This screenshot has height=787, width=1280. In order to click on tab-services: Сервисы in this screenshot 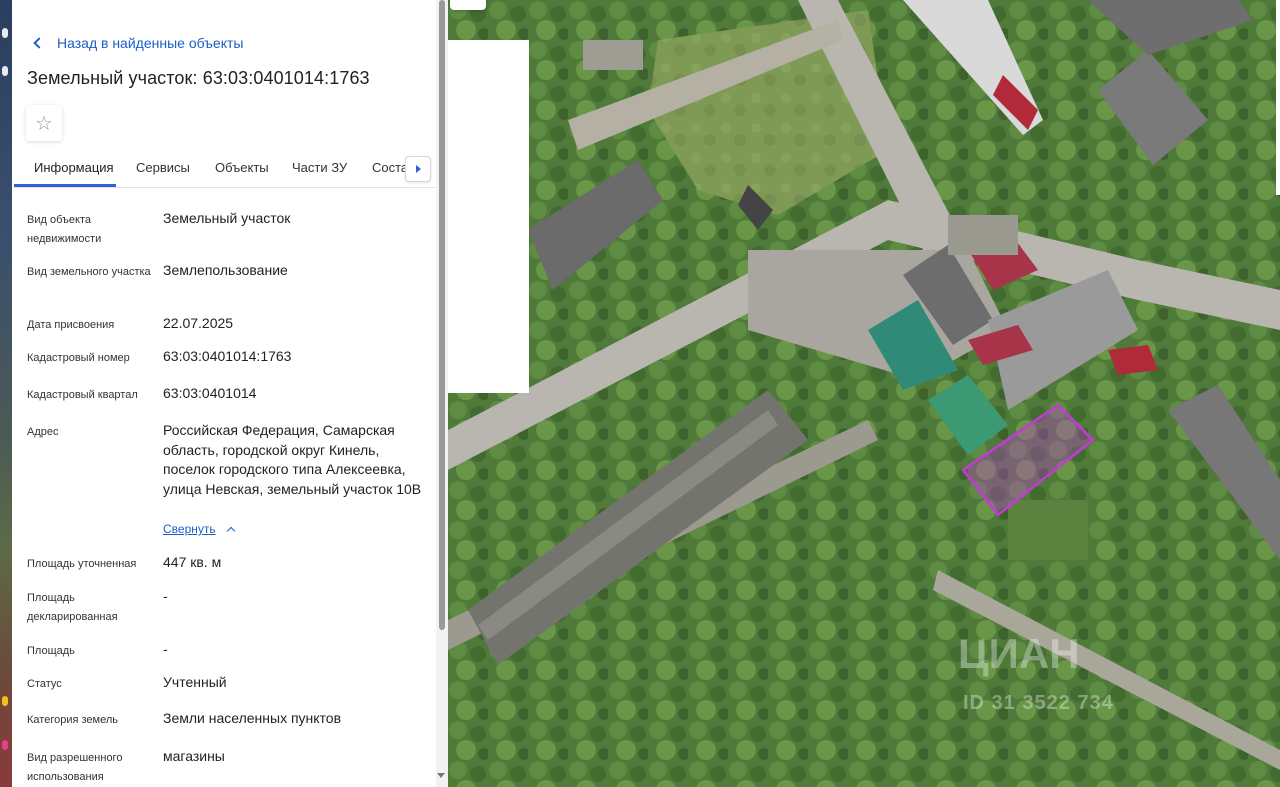, I will do `click(163, 167)`.